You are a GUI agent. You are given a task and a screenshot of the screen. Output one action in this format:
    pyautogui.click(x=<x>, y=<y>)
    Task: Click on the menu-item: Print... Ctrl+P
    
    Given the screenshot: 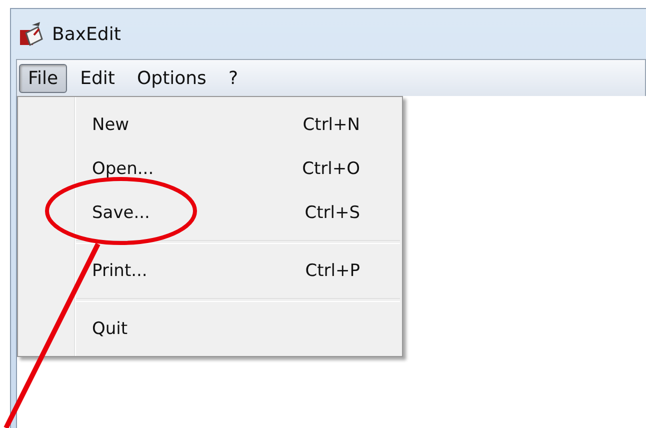 What is the action you would take?
    pyautogui.click(x=210, y=271)
    